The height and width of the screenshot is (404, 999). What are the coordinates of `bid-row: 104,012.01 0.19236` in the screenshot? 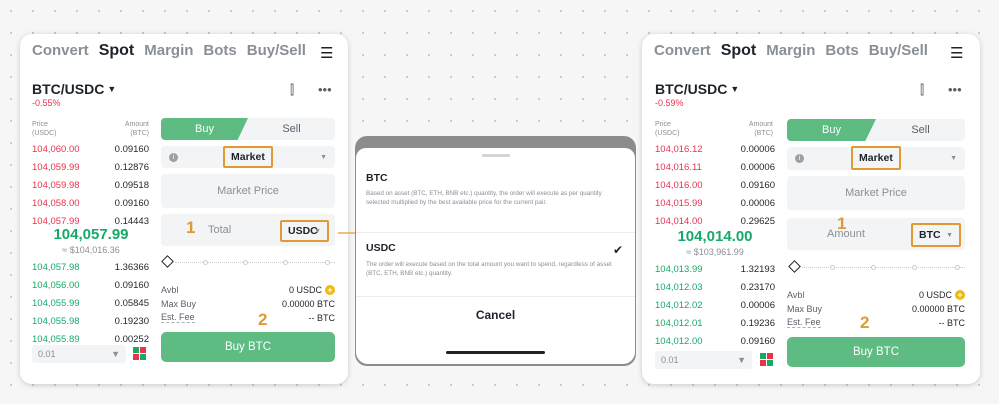 It's located at (715, 323).